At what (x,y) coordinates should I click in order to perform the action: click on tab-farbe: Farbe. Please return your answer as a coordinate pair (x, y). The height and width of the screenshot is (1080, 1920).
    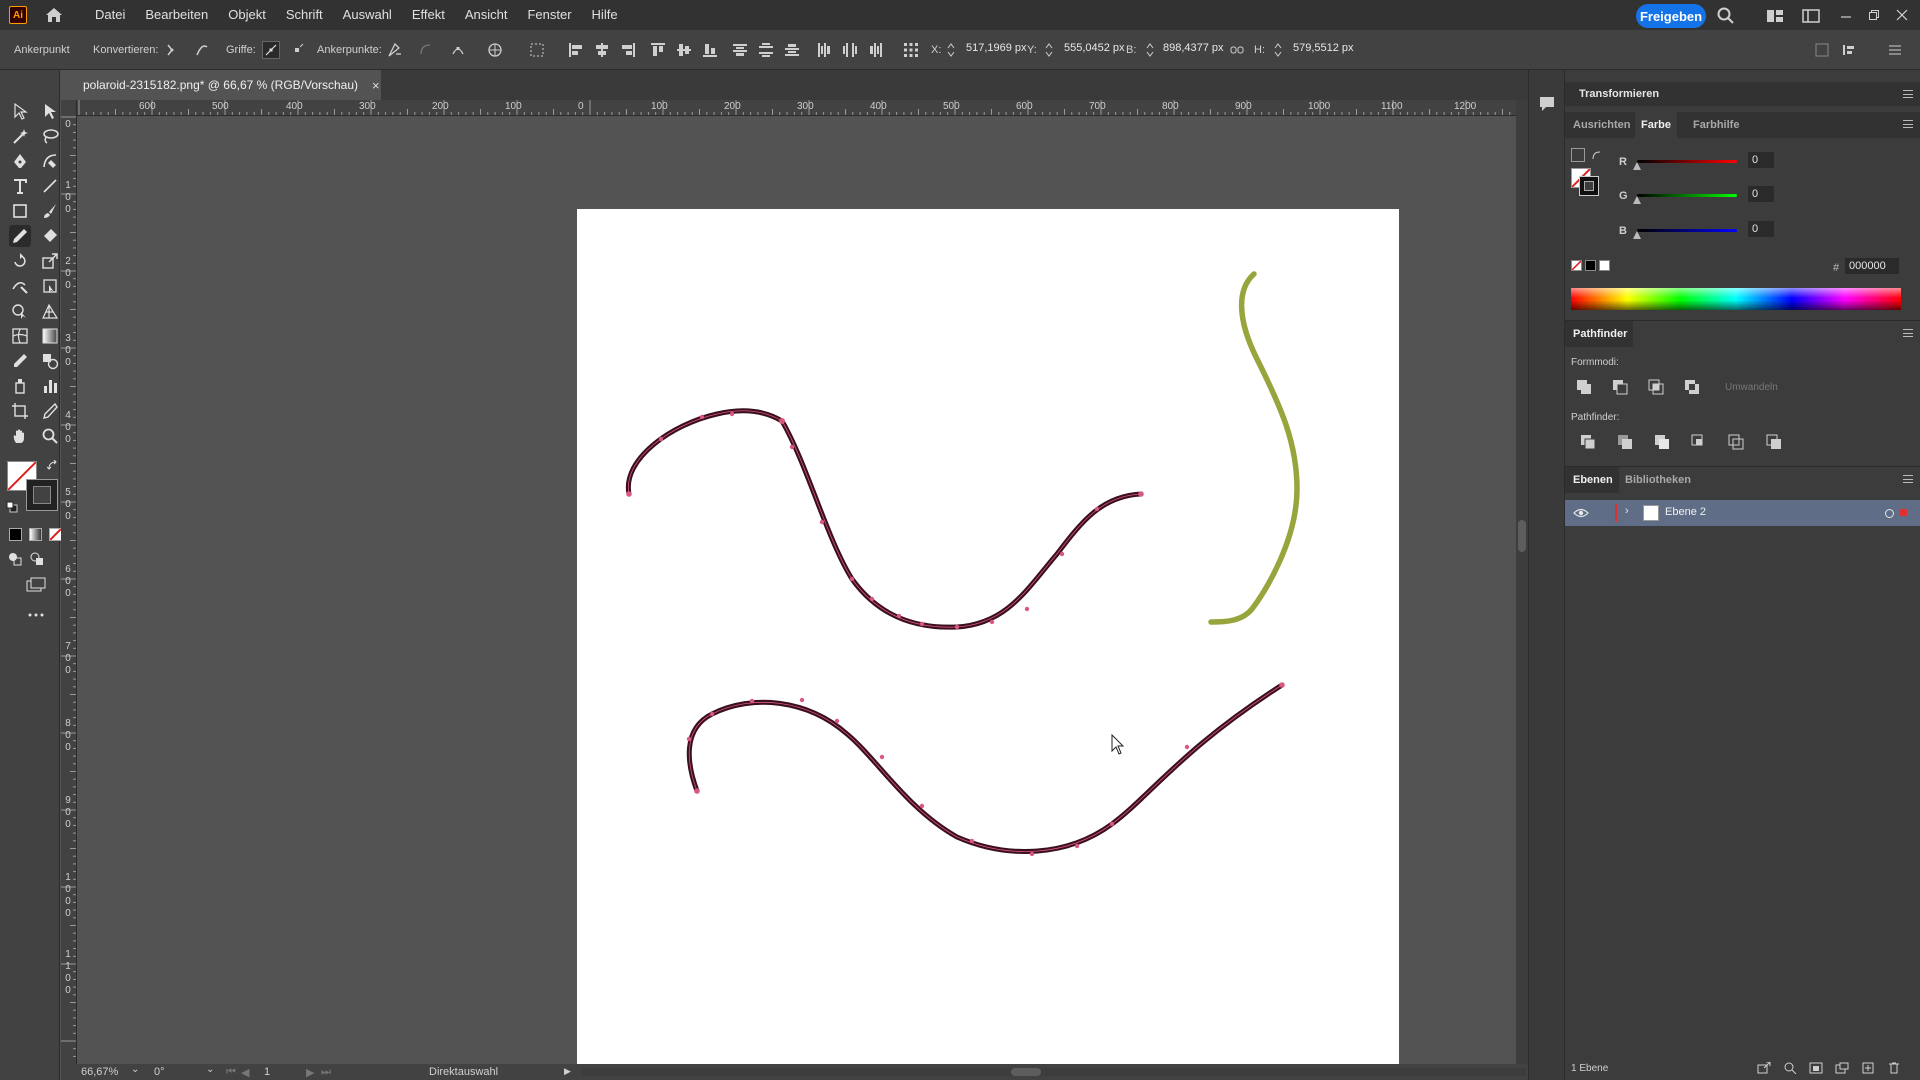
    Looking at the image, I should click on (1656, 125).